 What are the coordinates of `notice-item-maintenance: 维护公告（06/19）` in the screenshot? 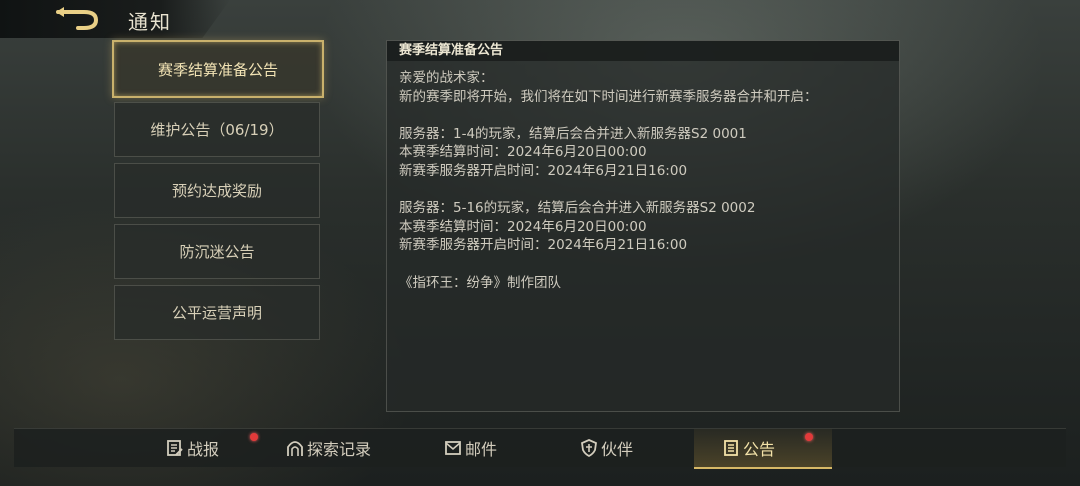 It's located at (217, 129).